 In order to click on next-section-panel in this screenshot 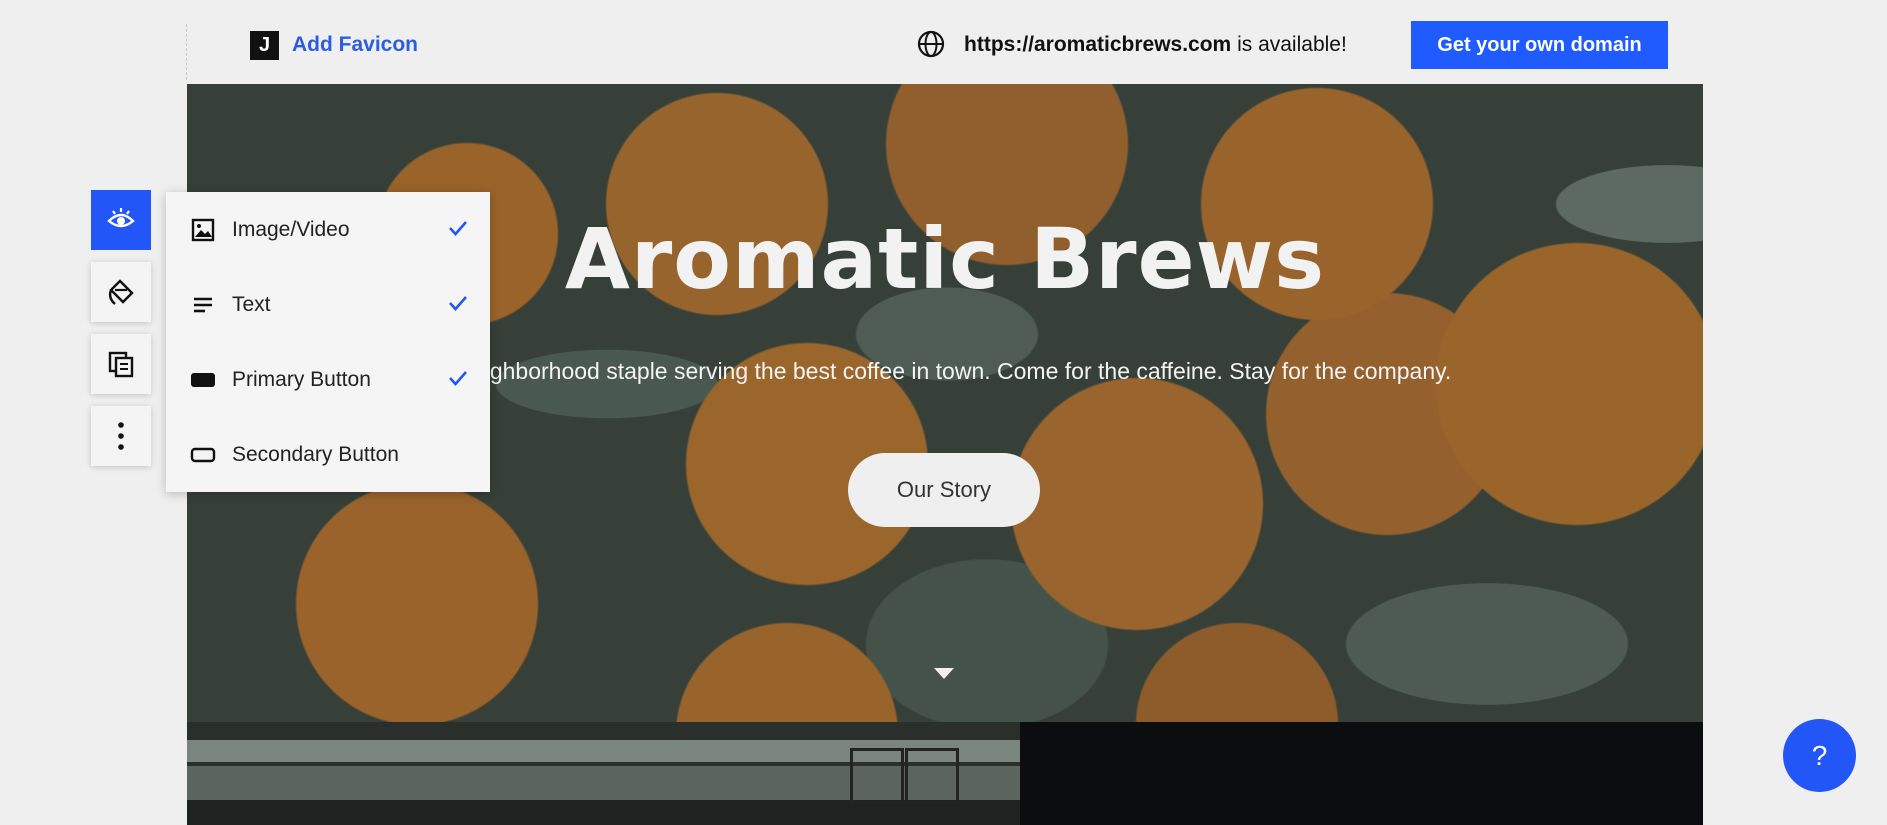, I will do `click(1361, 773)`.